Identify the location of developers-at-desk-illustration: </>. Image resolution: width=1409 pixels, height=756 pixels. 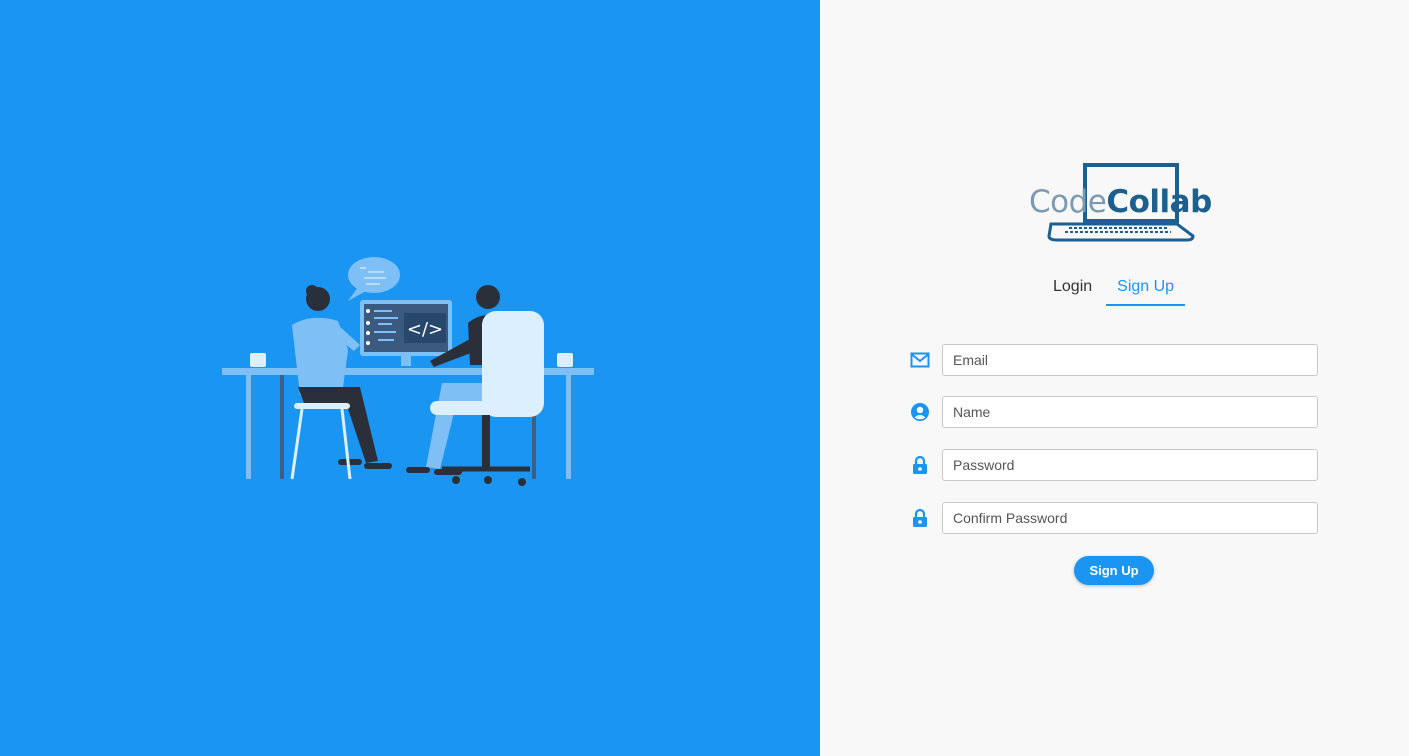
(408, 371).